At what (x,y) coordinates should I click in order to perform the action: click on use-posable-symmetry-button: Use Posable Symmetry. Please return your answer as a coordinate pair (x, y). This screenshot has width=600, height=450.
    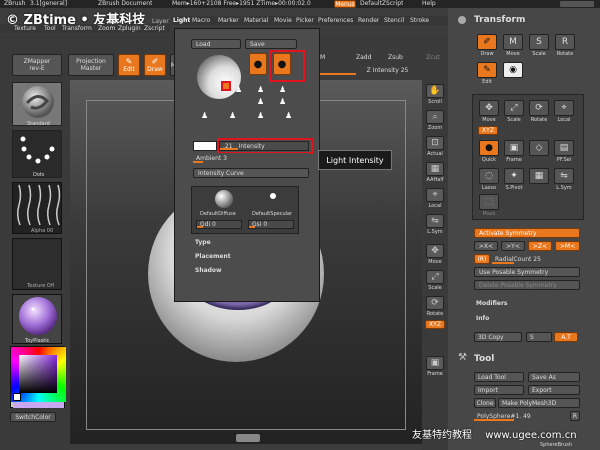
    Looking at the image, I should click on (527, 272).